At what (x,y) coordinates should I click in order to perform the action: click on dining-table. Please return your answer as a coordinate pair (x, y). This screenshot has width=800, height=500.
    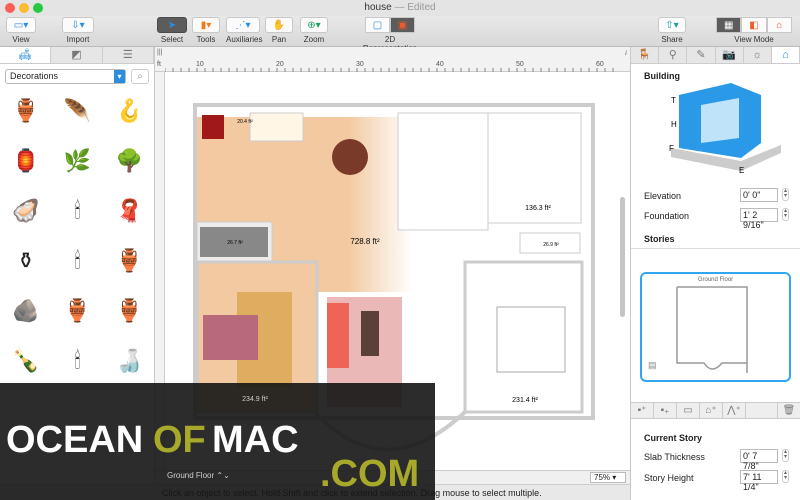
    Looking at the image, I should click on (350, 157).